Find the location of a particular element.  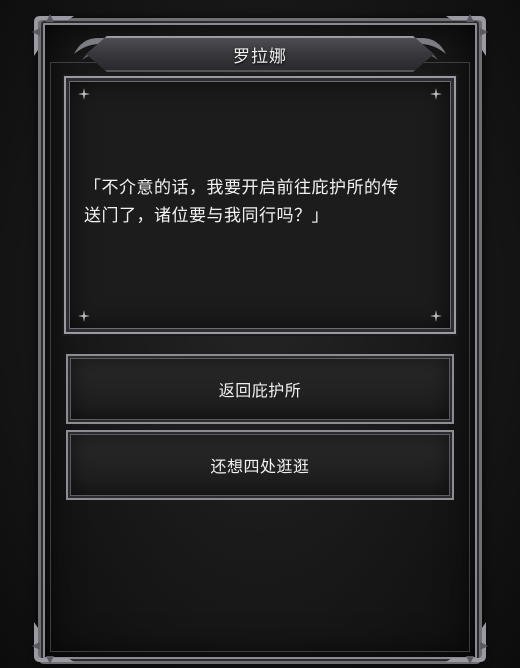

speaker-name-plate: 罗拉娜 is located at coordinates (260, 54).